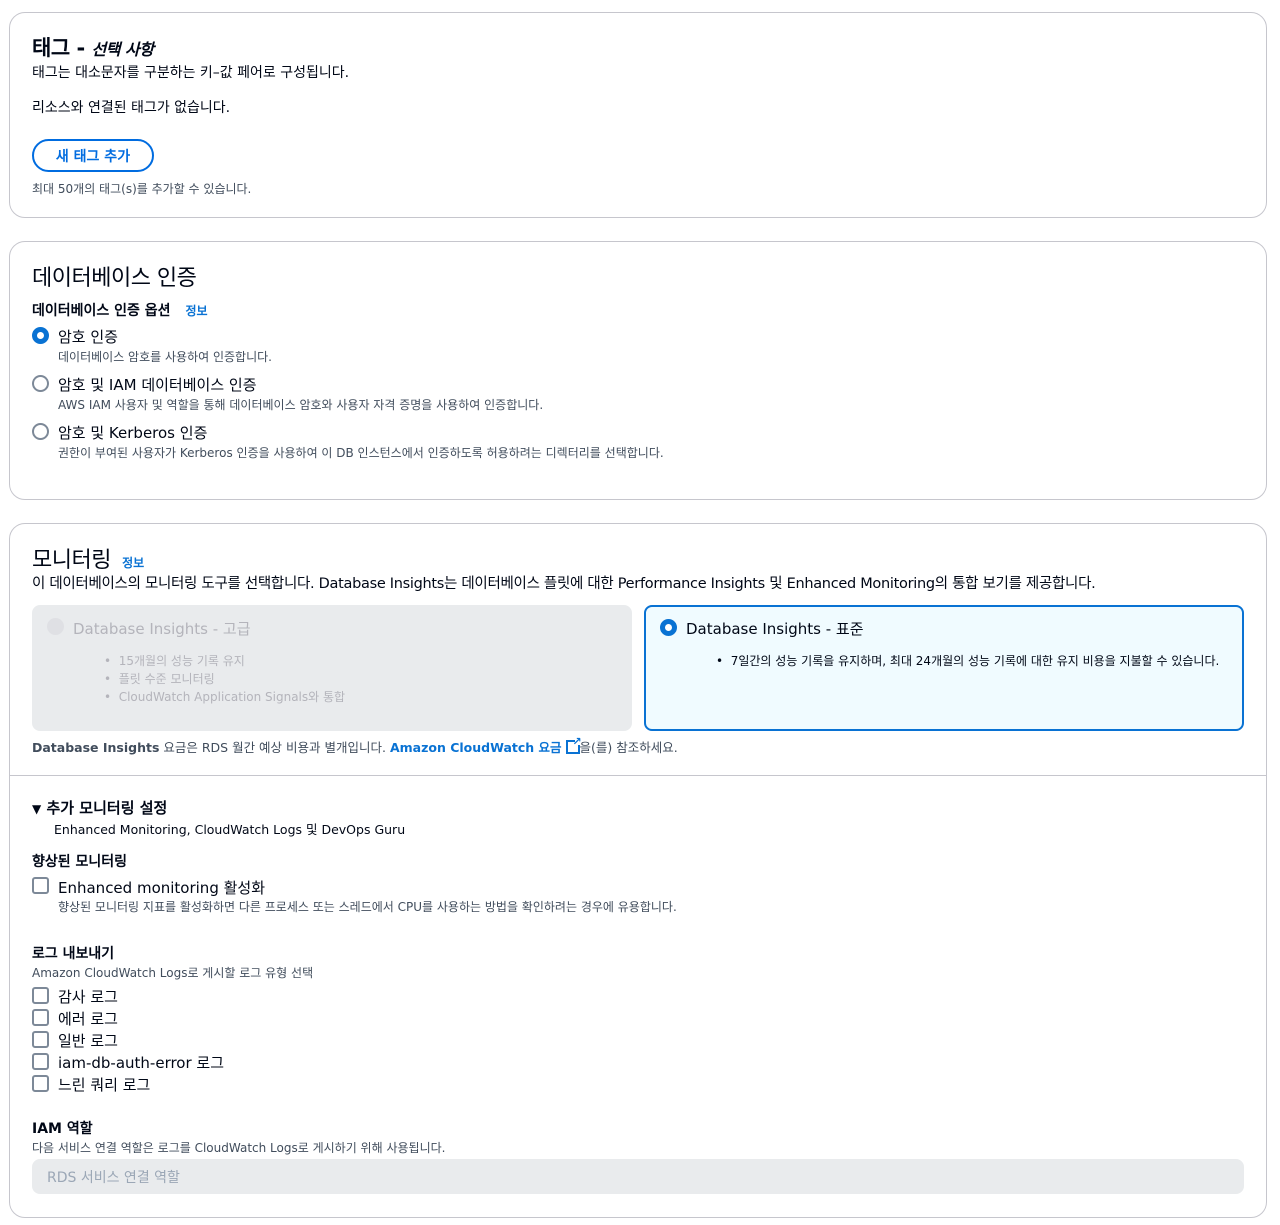  Describe the element at coordinates (476, 747) in the screenshot. I see `cloudwatch-pricing-link: Amazon CloudWatch 요금` at that location.